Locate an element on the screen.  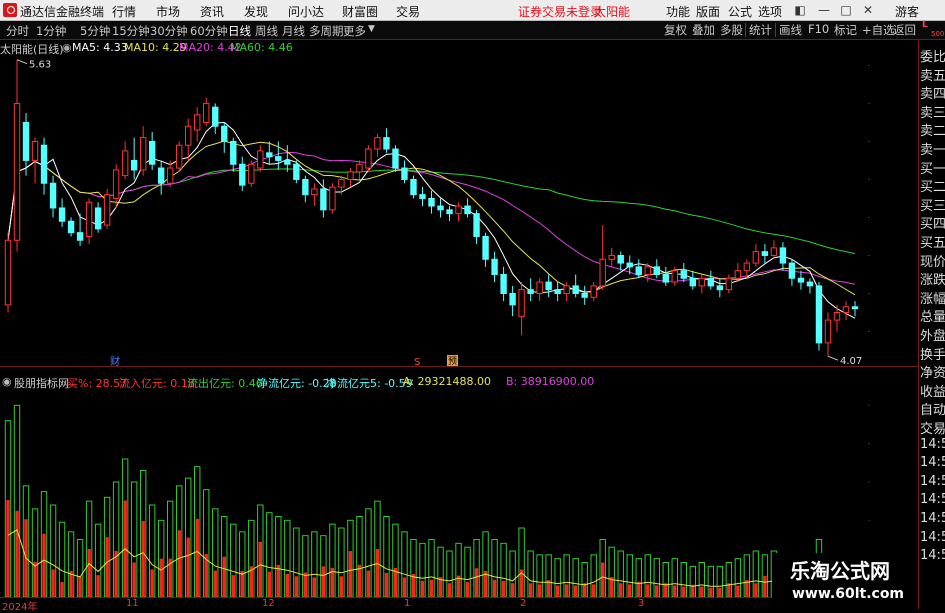
minimize-icon: — is located at coordinates (824, 10).